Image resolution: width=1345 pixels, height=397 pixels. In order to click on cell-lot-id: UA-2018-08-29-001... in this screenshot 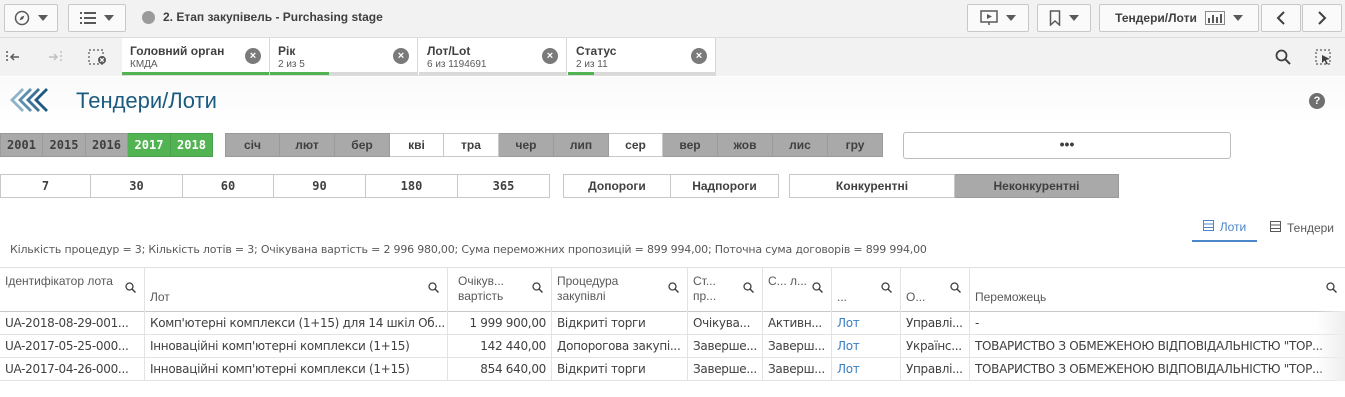, I will do `click(72, 323)`.